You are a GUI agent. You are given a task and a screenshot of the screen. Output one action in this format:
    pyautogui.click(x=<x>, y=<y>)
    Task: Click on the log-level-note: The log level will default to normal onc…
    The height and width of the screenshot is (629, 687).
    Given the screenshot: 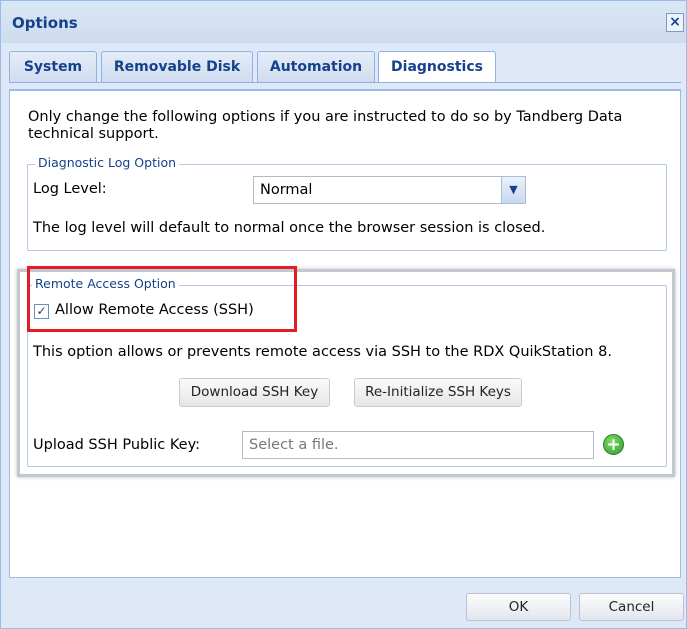 What is the action you would take?
    pyautogui.click(x=289, y=228)
    